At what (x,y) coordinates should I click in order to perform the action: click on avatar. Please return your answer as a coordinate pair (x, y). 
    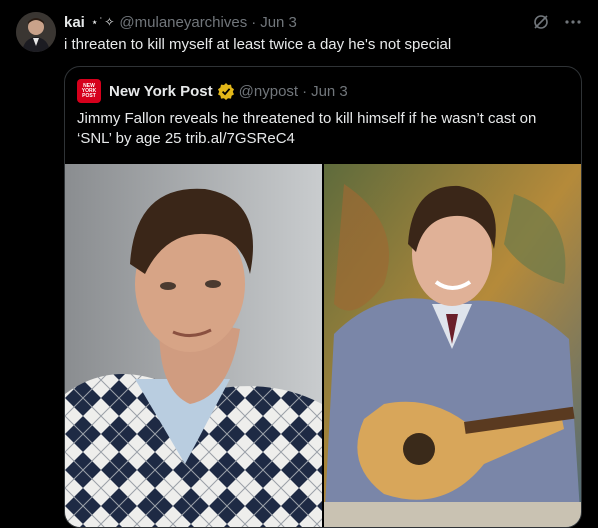
    Looking at the image, I should click on (36, 32).